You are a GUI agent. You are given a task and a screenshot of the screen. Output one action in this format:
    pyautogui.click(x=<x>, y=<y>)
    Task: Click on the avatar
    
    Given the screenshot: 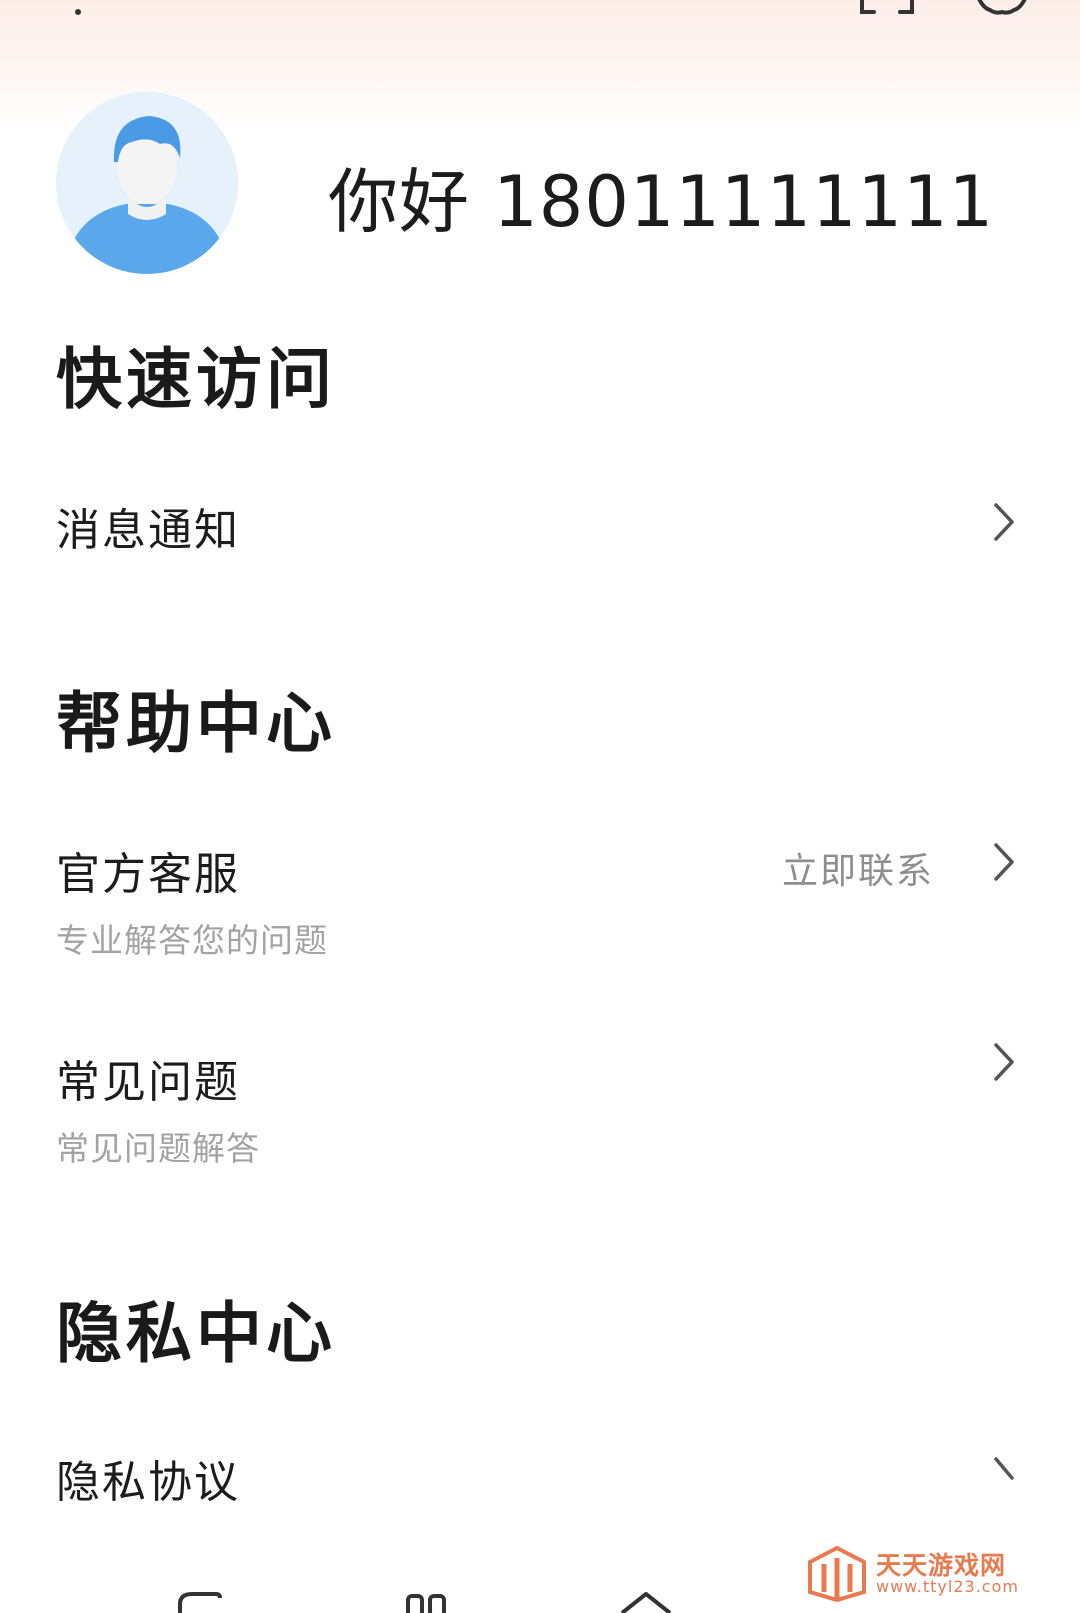 What is the action you would take?
    pyautogui.click(x=147, y=183)
    